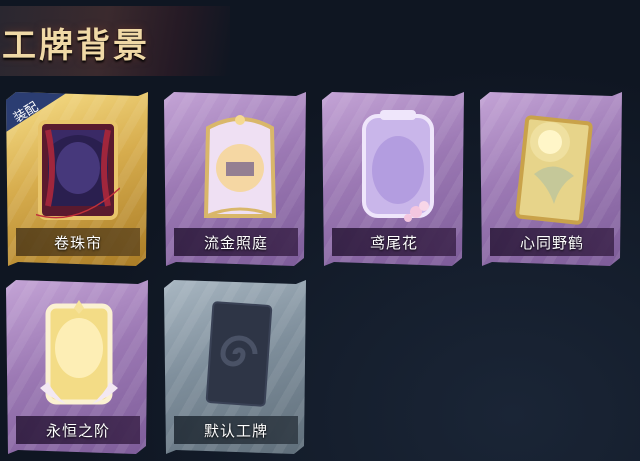  I want to click on card-label: 默认工牌, so click(235, 430).